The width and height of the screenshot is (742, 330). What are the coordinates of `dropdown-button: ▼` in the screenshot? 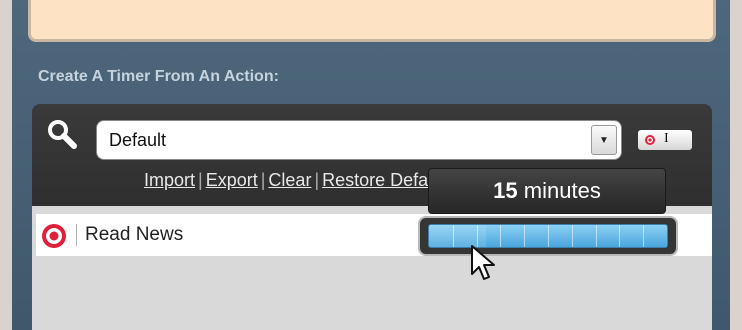 It's located at (604, 140).